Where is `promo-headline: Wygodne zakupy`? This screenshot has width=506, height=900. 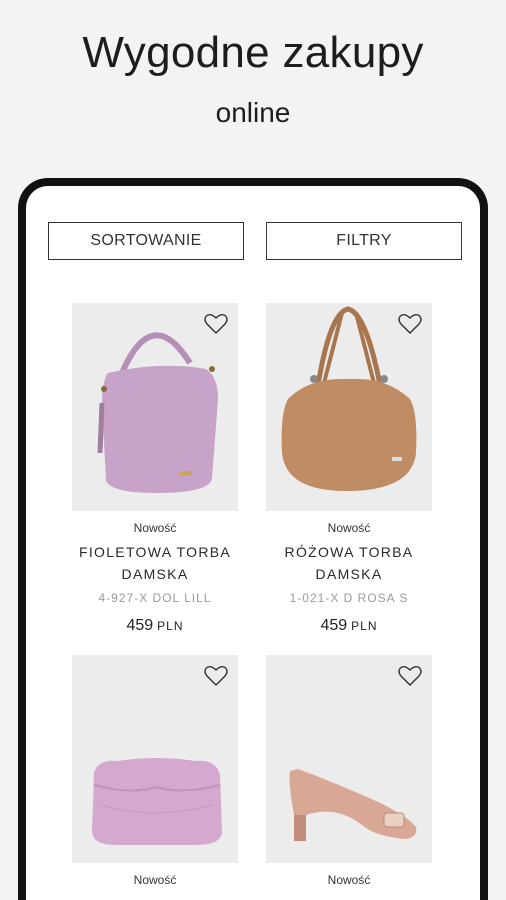 promo-headline: Wygodne zakupy is located at coordinates (253, 52).